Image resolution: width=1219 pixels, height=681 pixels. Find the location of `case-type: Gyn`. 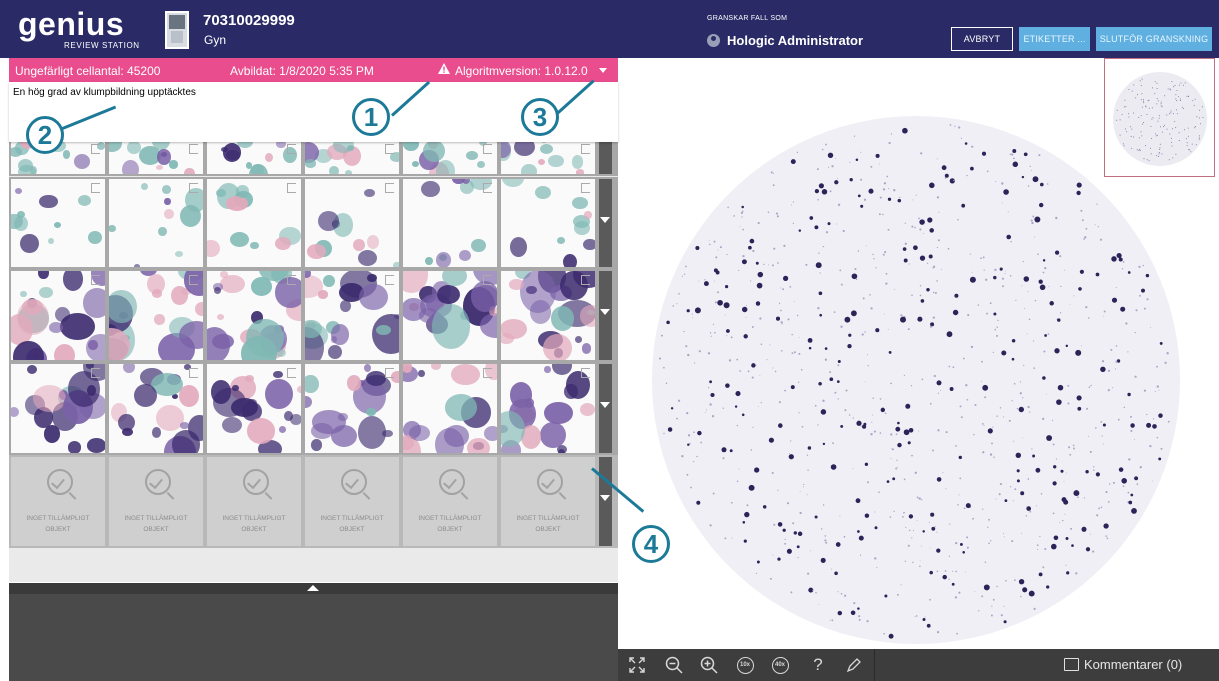

case-type: Gyn is located at coordinates (215, 40).